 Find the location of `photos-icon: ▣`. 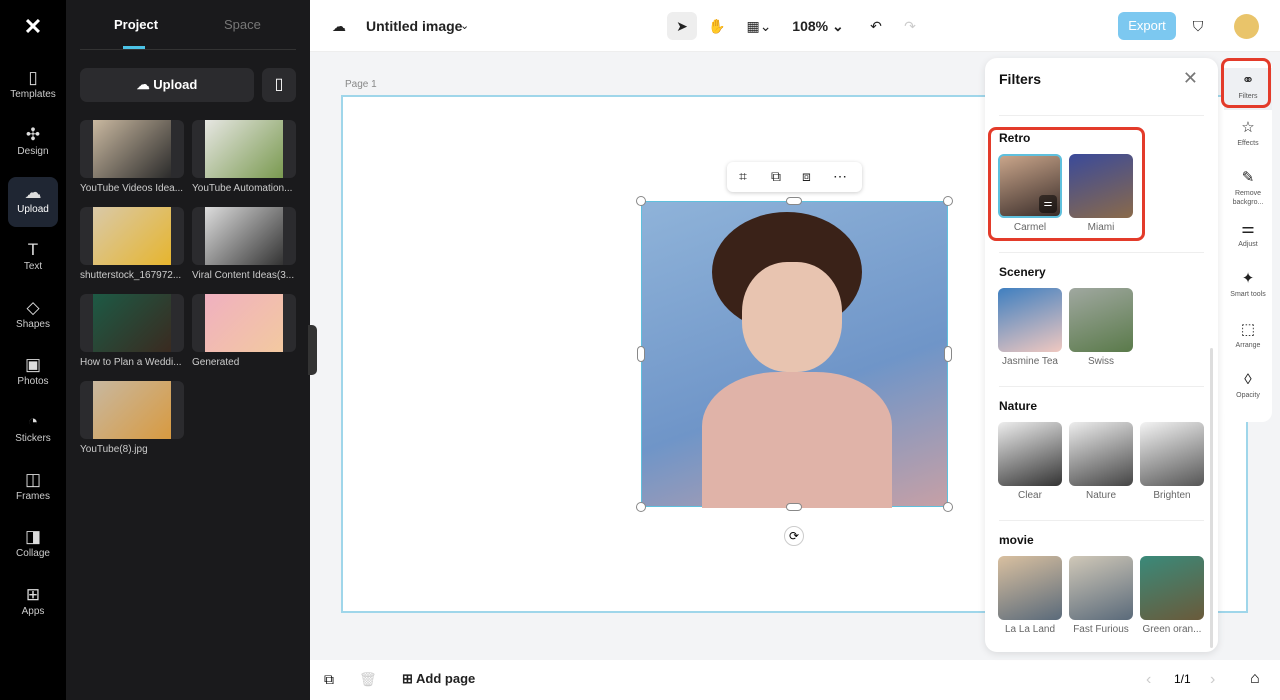

photos-icon: ▣ is located at coordinates (33, 364).